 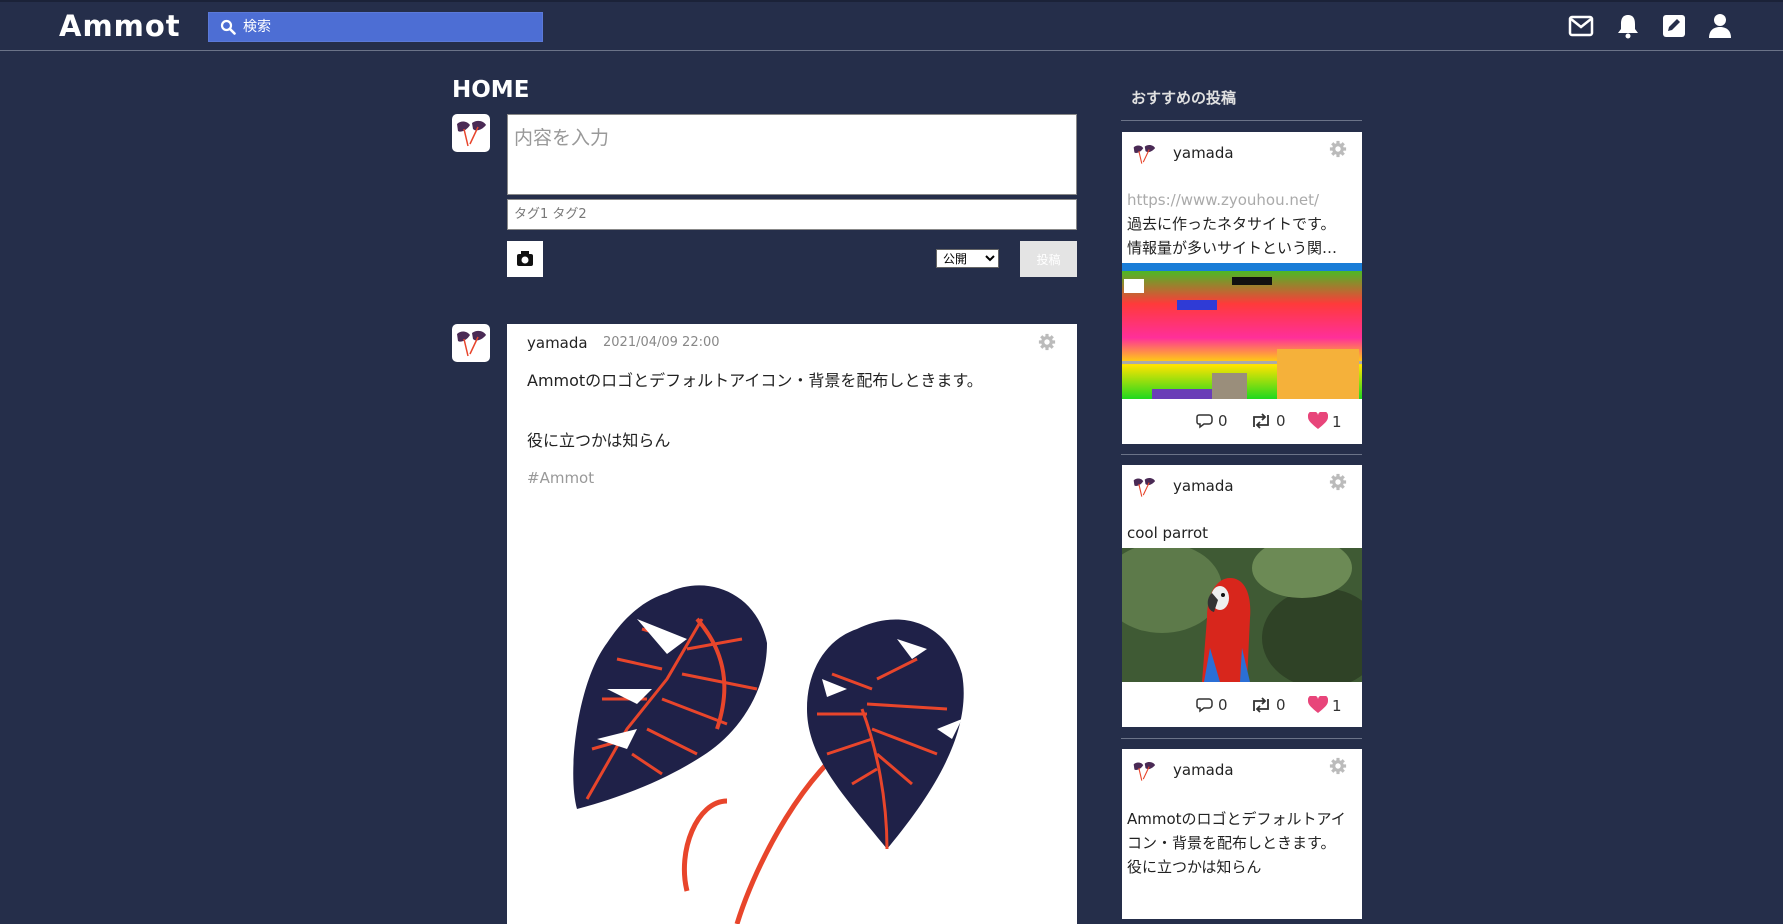 I want to click on visibility-select: 公開, so click(x=967, y=258).